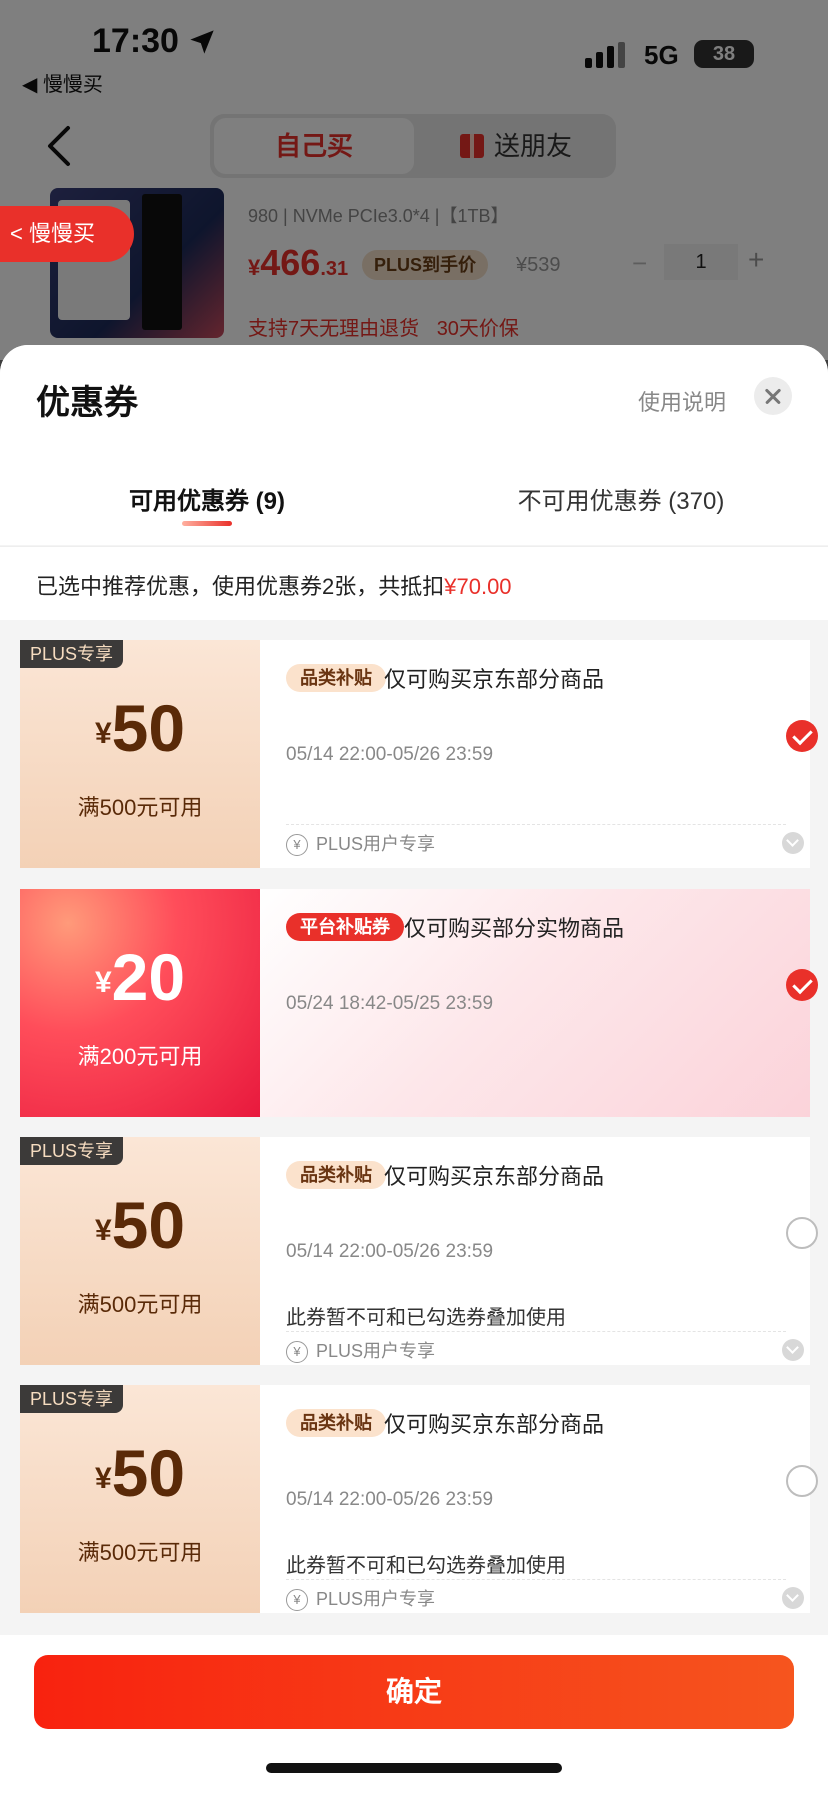 The width and height of the screenshot is (828, 1795). What do you see at coordinates (240, 586) in the screenshot?
I see `summary-prefix: 已选中推荐优惠，使用优惠券2张，共抵扣` at bounding box center [240, 586].